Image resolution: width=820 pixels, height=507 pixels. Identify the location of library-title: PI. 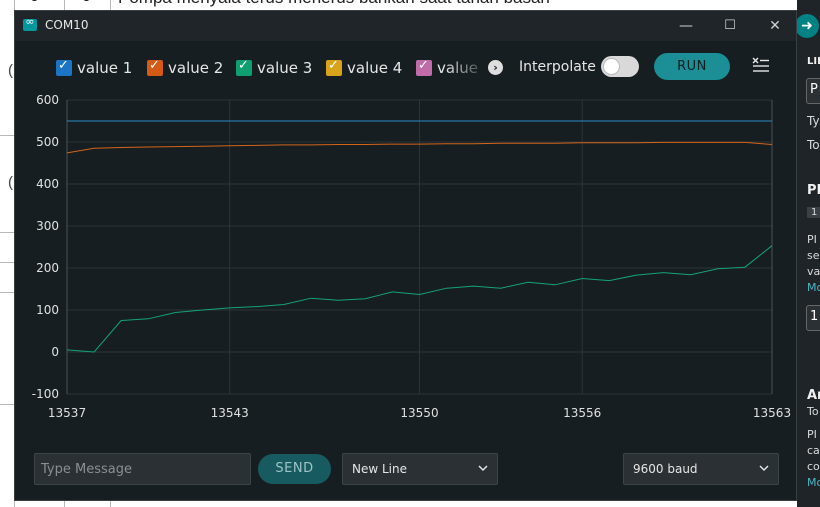
(813, 190).